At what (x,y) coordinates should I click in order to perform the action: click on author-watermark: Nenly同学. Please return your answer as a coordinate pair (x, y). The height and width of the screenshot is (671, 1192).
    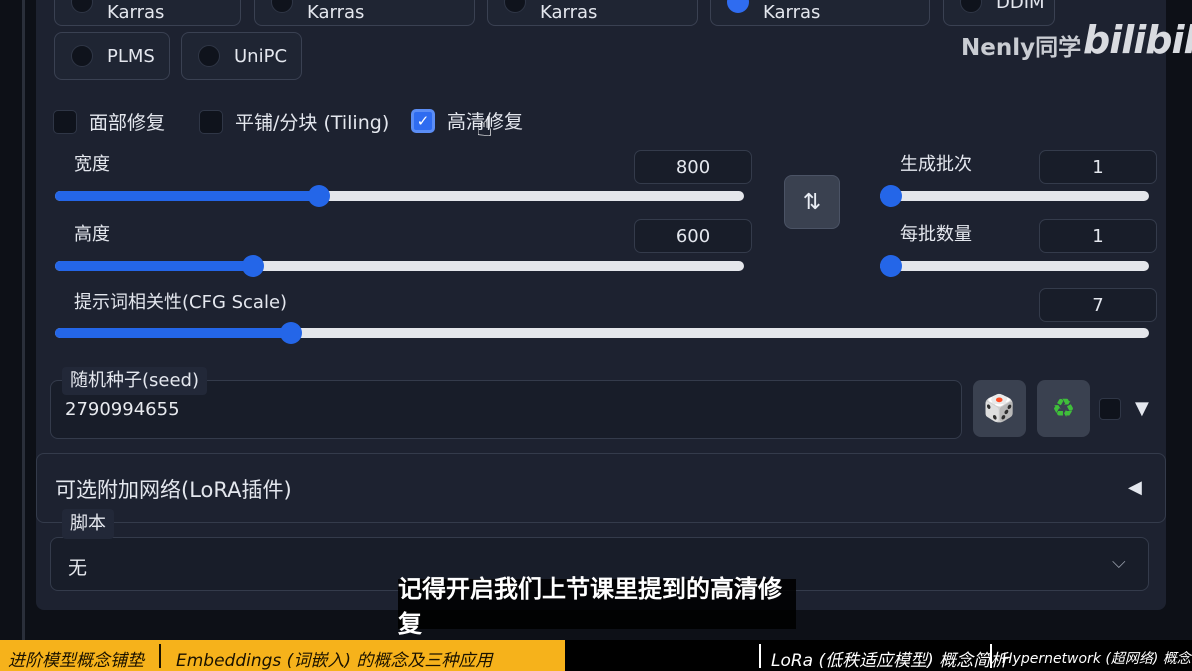
    Looking at the image, I should click on (1021, 48).